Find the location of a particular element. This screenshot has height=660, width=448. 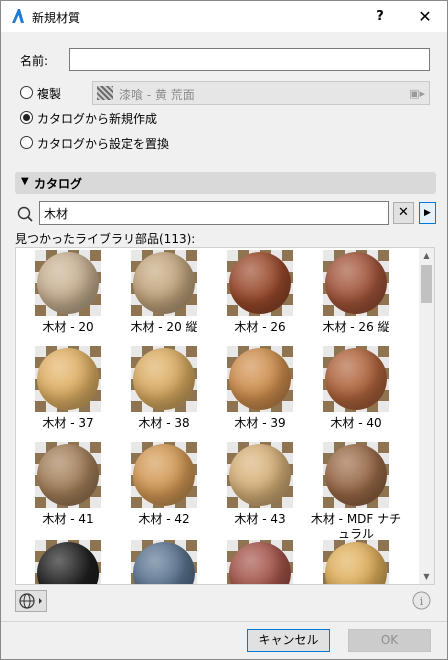

app-icon is located at coordinates (18, 16).